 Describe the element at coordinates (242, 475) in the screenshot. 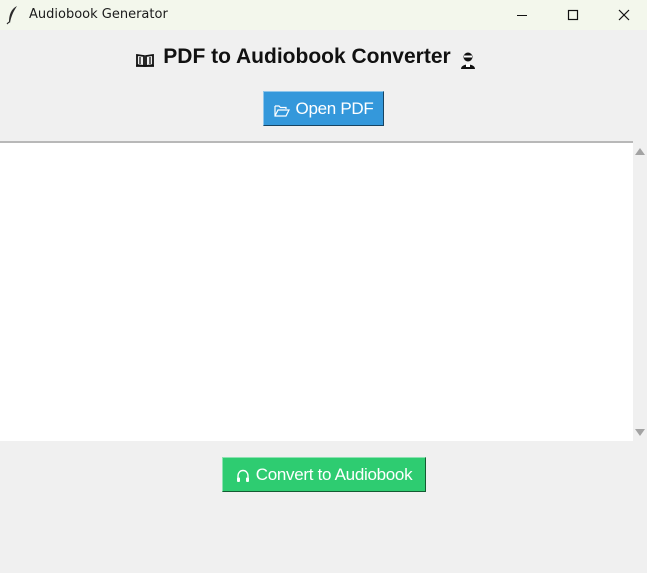

I see `headphones-icon` at that location.